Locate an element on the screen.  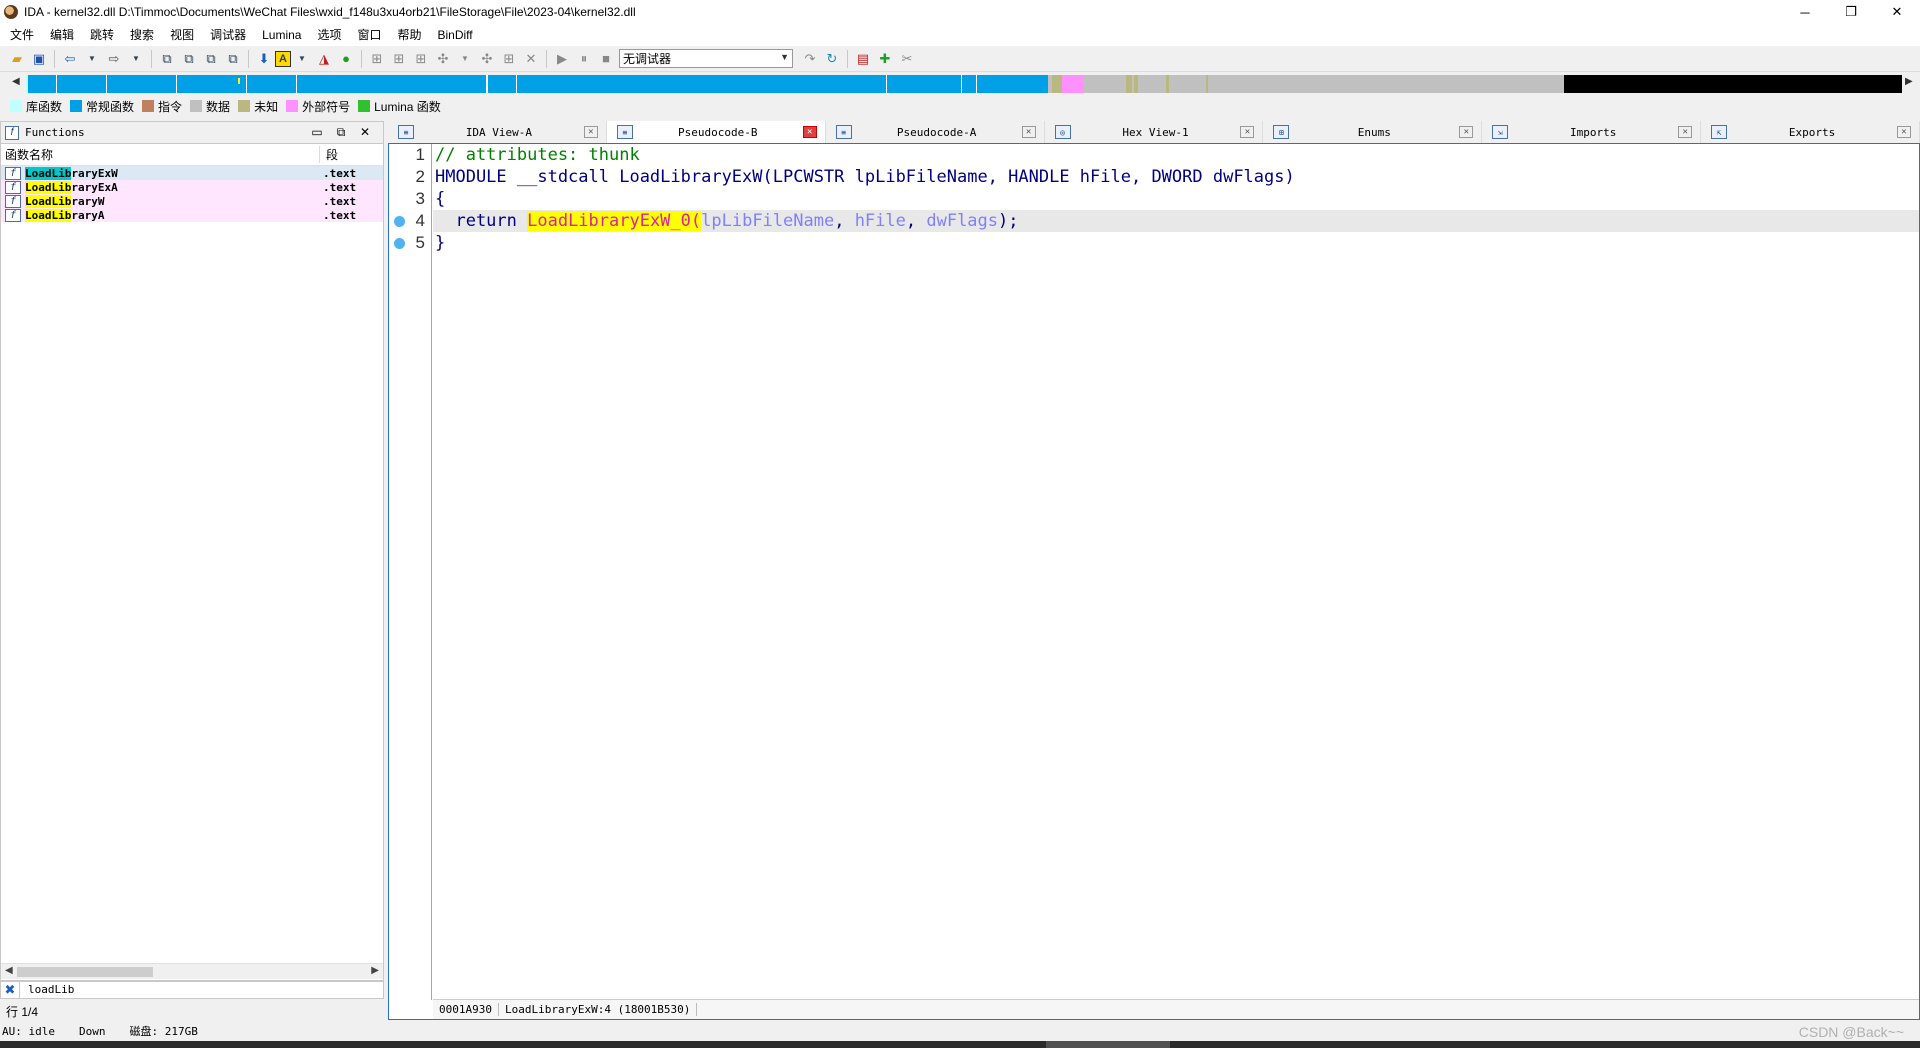
arg-dwflags: dwFlags is located at coordinates (962, 221).